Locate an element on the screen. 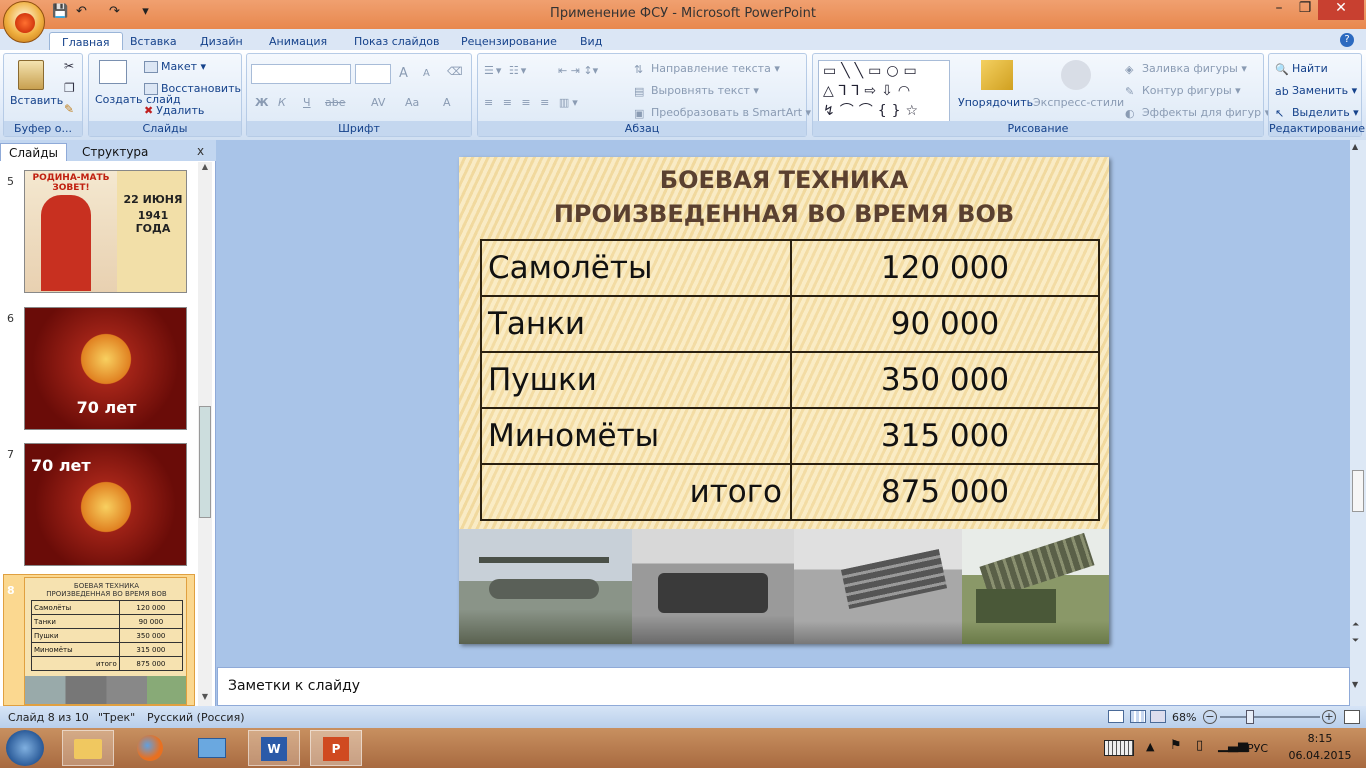 Image resolution: width=1366 pixels, height=768 pixels. slide-thumb-6: 70 лет is located at coordinates (105, 368).